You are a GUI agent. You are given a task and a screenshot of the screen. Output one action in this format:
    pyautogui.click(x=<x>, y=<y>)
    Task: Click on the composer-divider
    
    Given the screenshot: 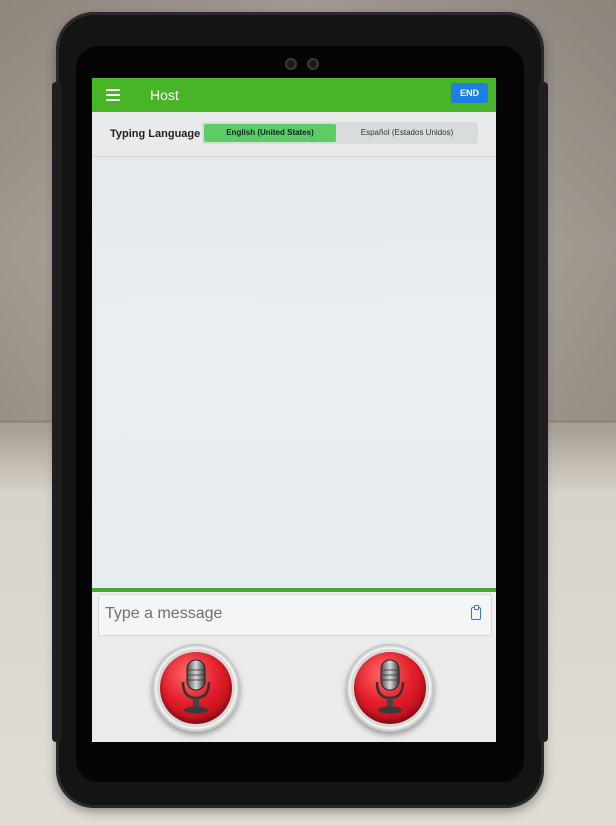 What is the action you would take?
    pyautogui.click(x=294, y=590)
    